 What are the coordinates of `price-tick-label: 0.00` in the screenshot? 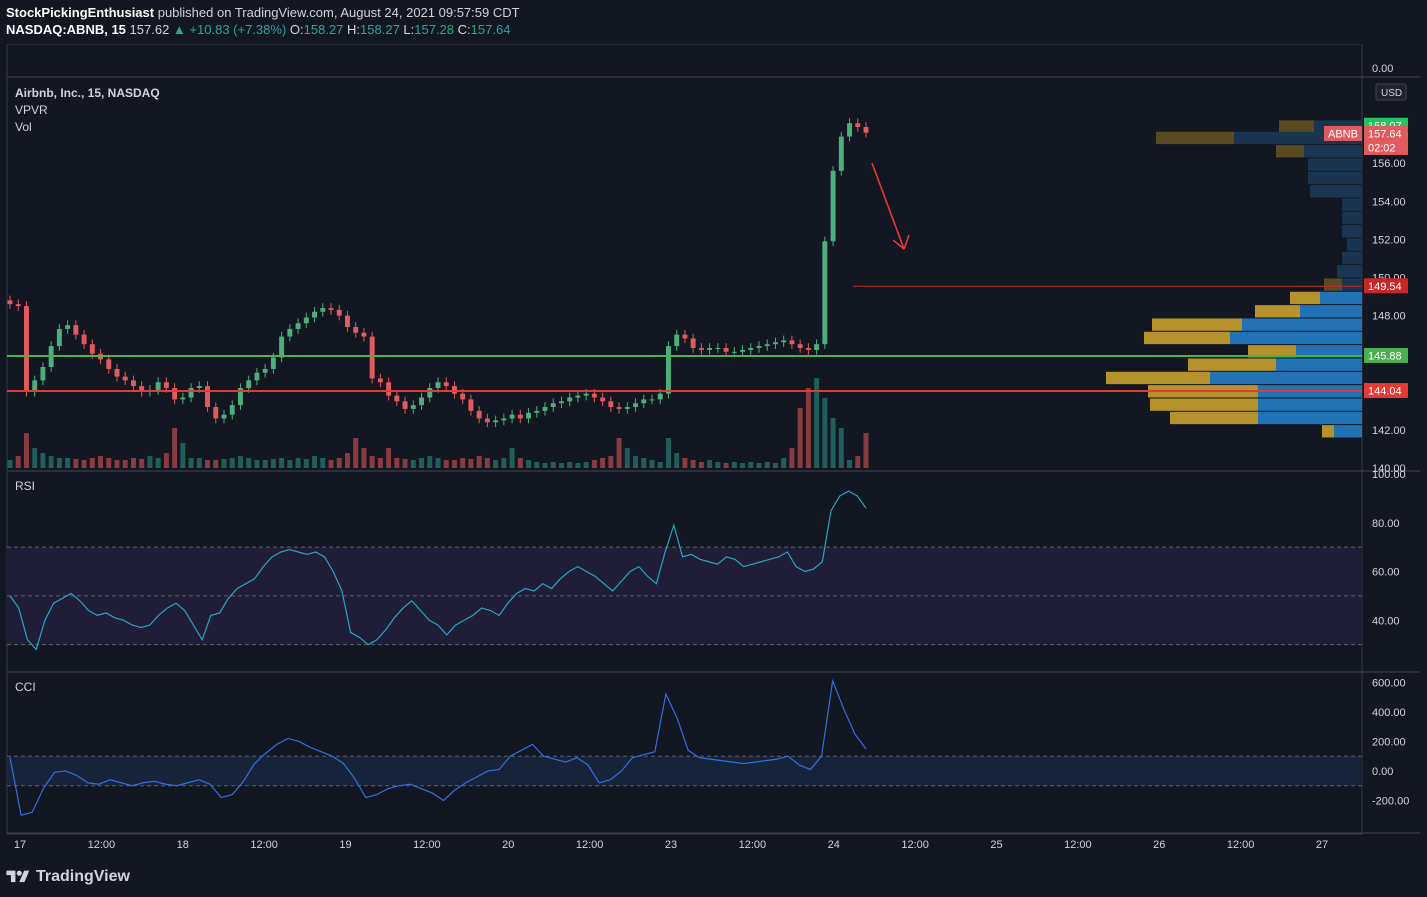 It's located at (1382, 69).